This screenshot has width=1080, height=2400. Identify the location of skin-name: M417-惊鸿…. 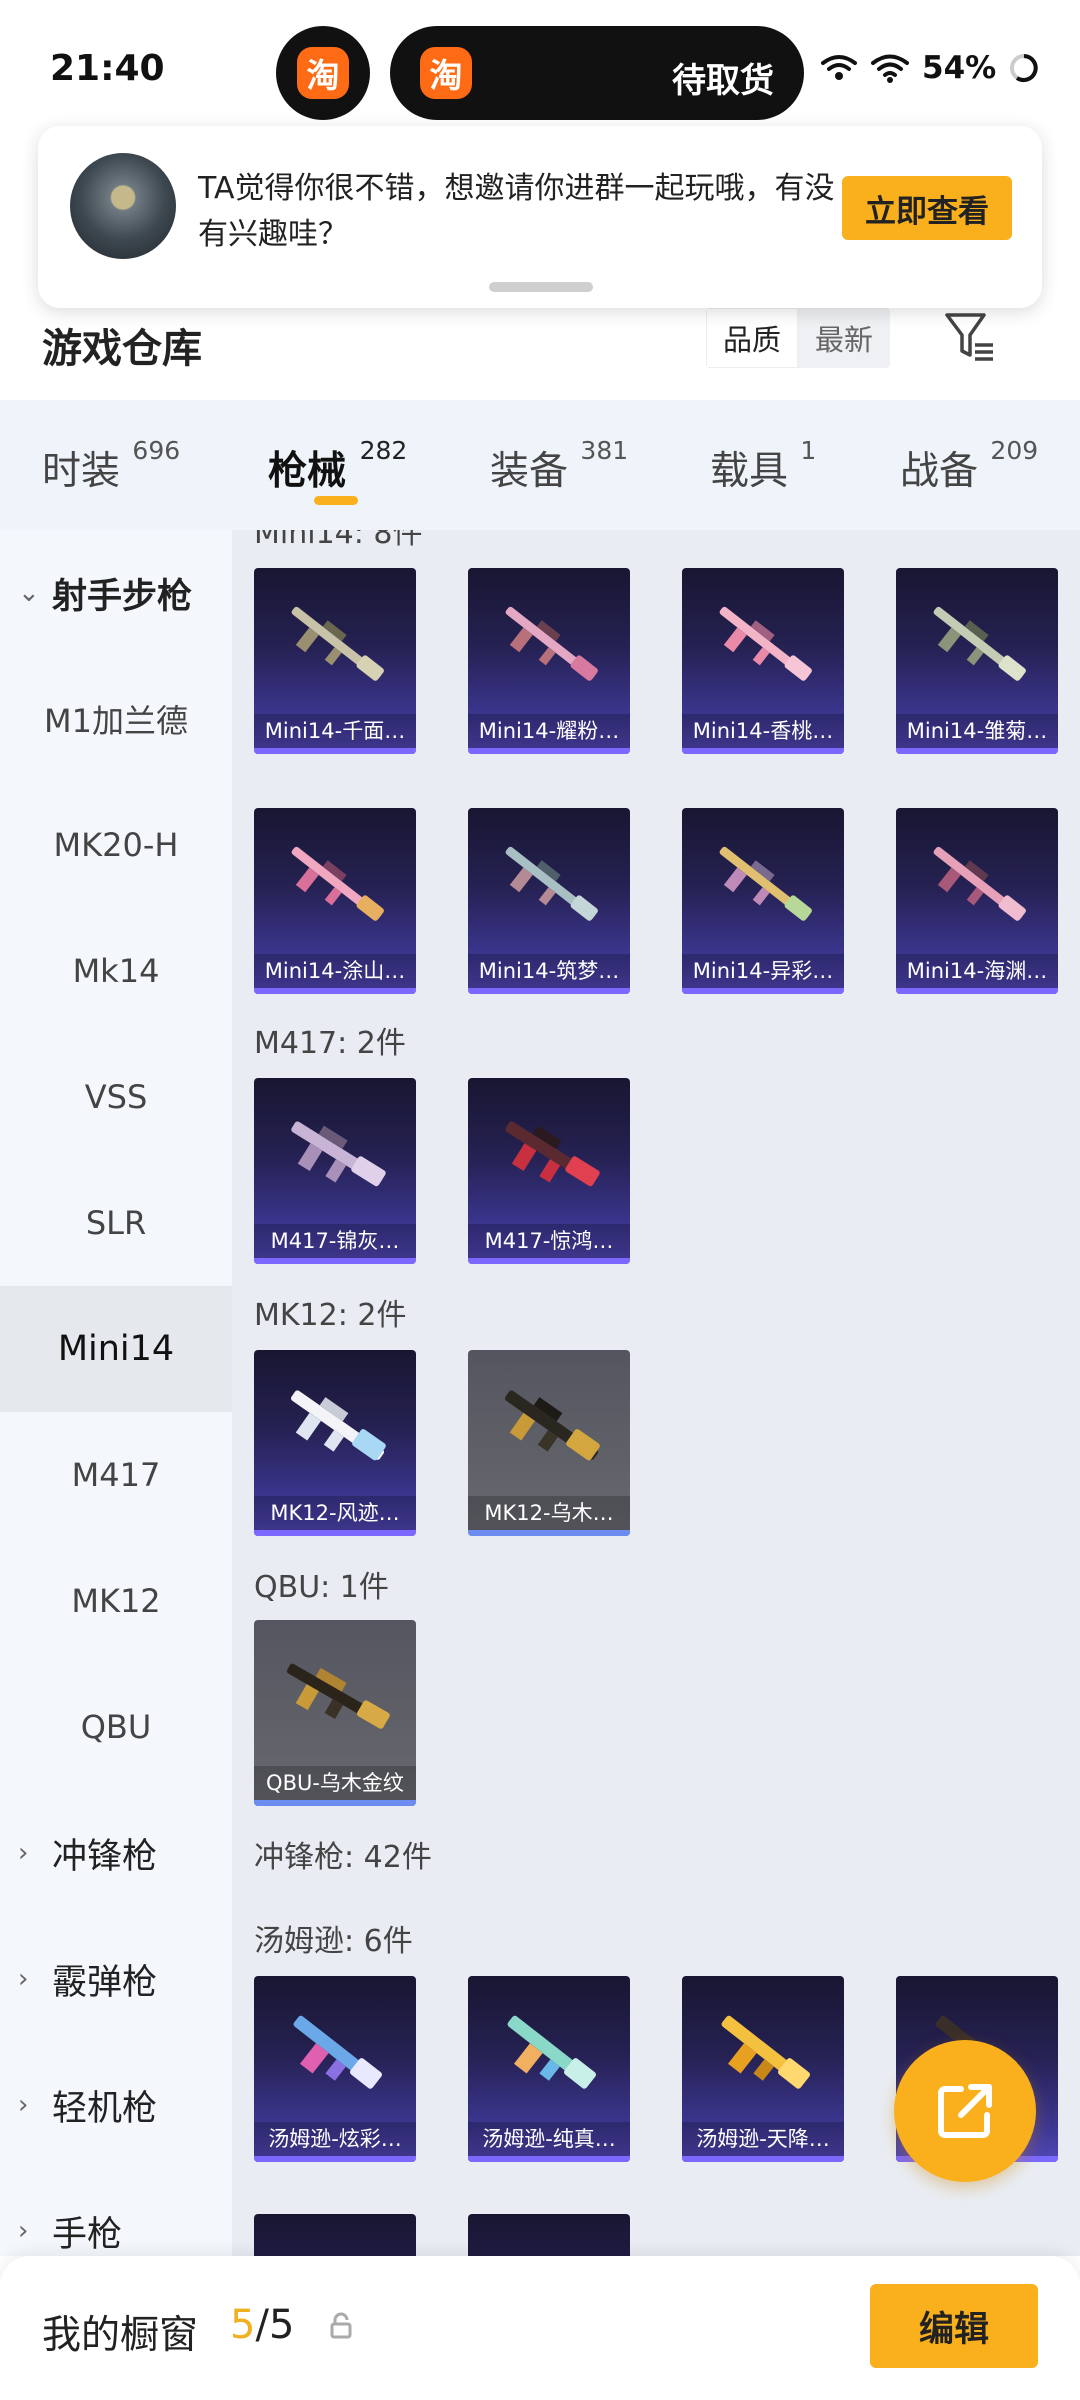
(549, 1241).